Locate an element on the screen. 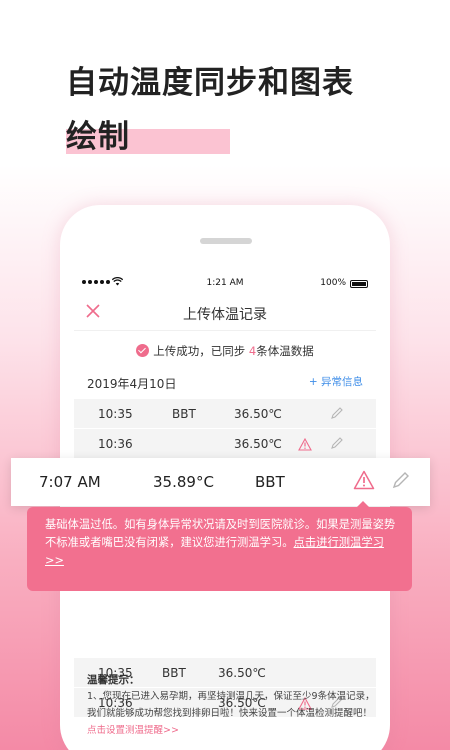 This screenshot has height=750, width=450. row-time: 10:35 is located at coordinates (115, 414).